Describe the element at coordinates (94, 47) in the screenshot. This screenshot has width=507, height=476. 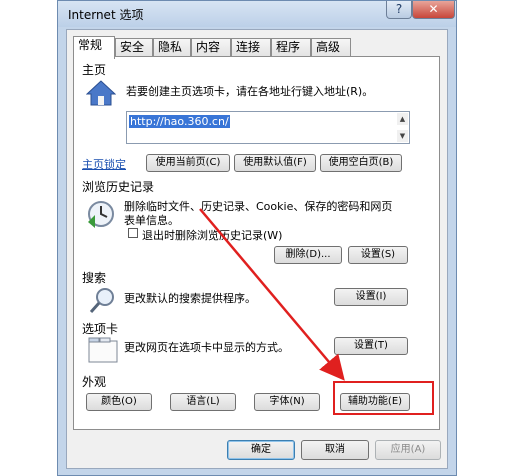
I see `tab-general: 常规` at that location.